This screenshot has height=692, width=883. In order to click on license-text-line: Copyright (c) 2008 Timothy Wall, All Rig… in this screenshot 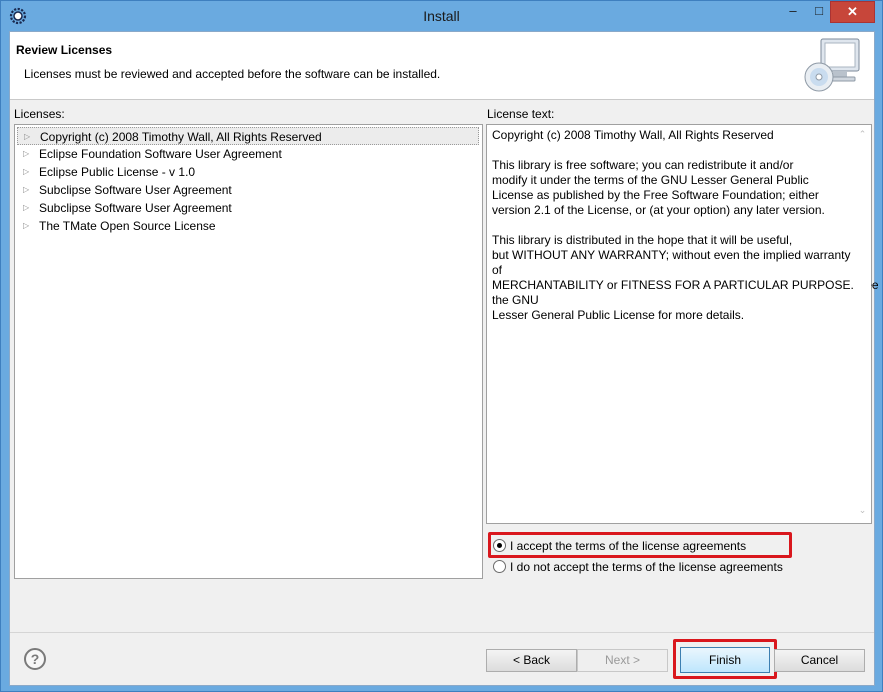, I will do `click(633, 135)`.